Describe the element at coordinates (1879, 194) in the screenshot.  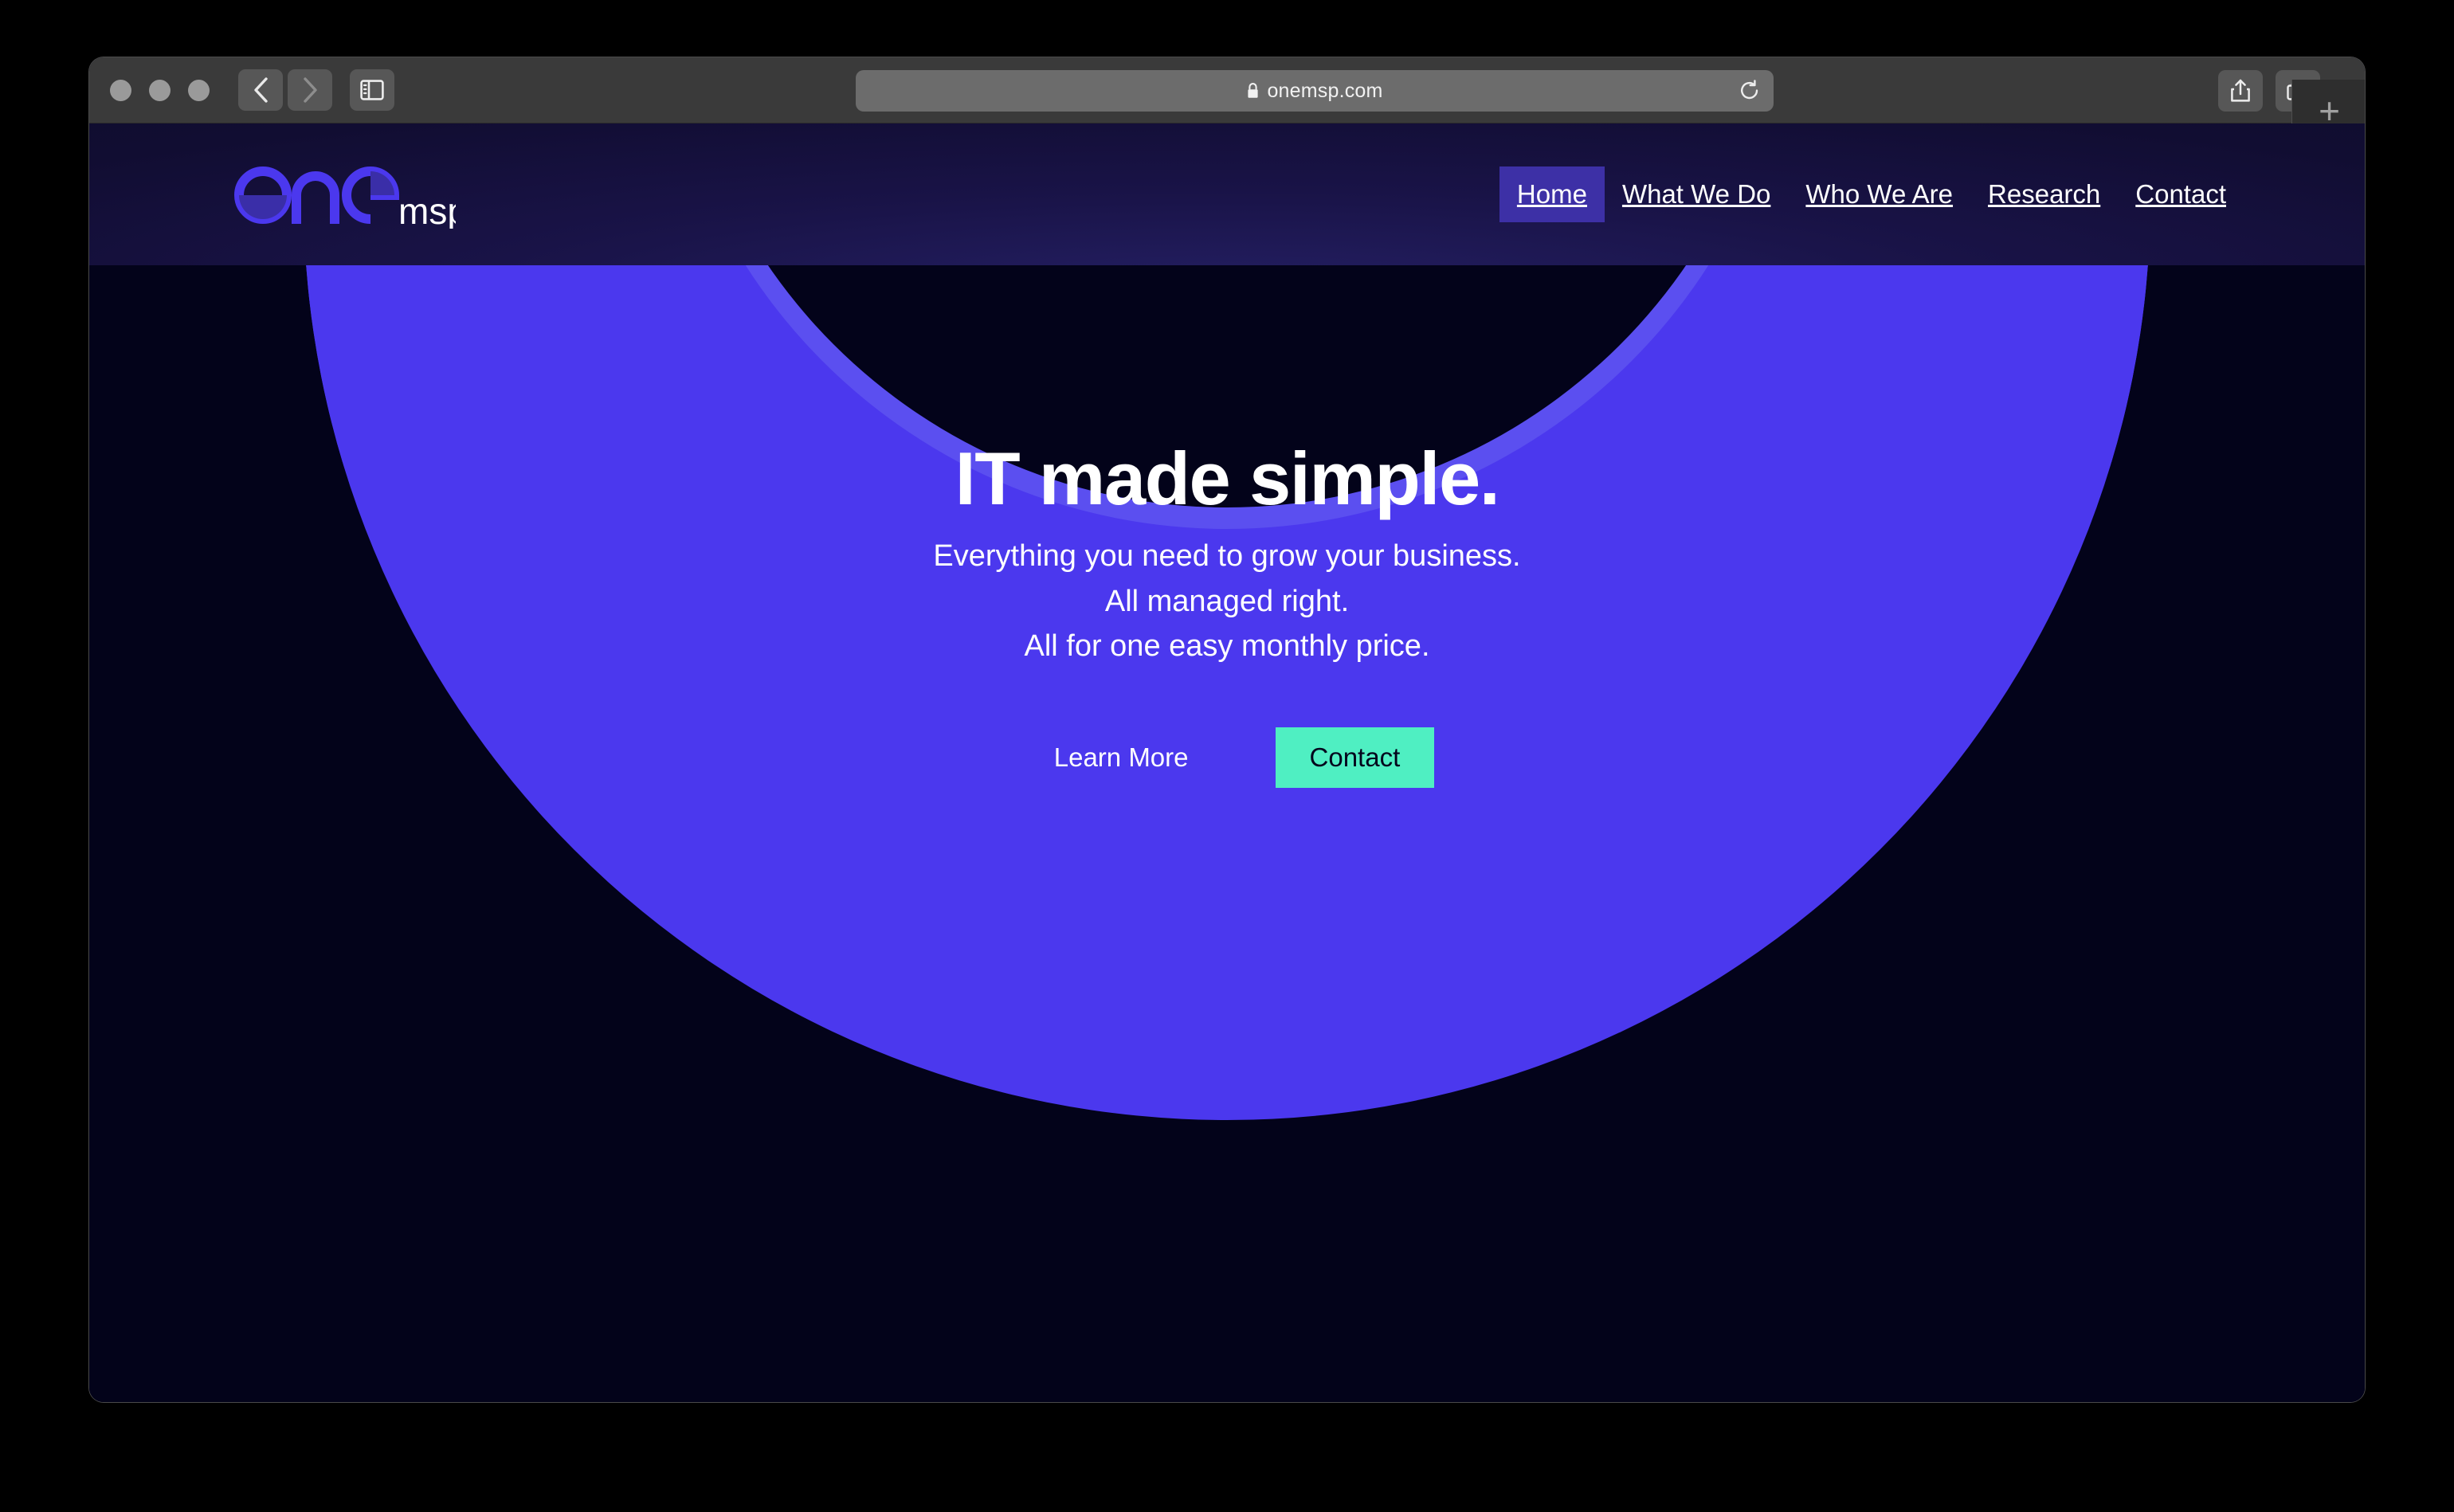
I see `nav-item-who-we-are: Who We Are` at that location.